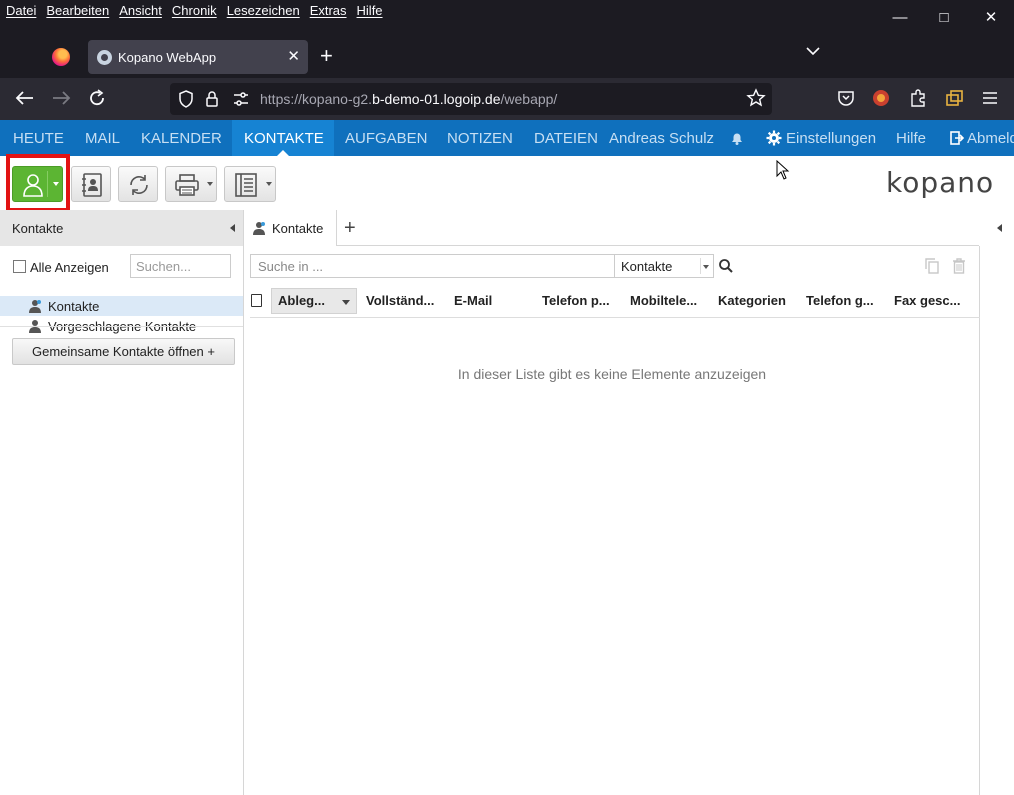 Image resolution: width=1014 pixels, height=795 pixels. I want to click on menu-bearbeiten: Bearbeiten, so click(77, 10).